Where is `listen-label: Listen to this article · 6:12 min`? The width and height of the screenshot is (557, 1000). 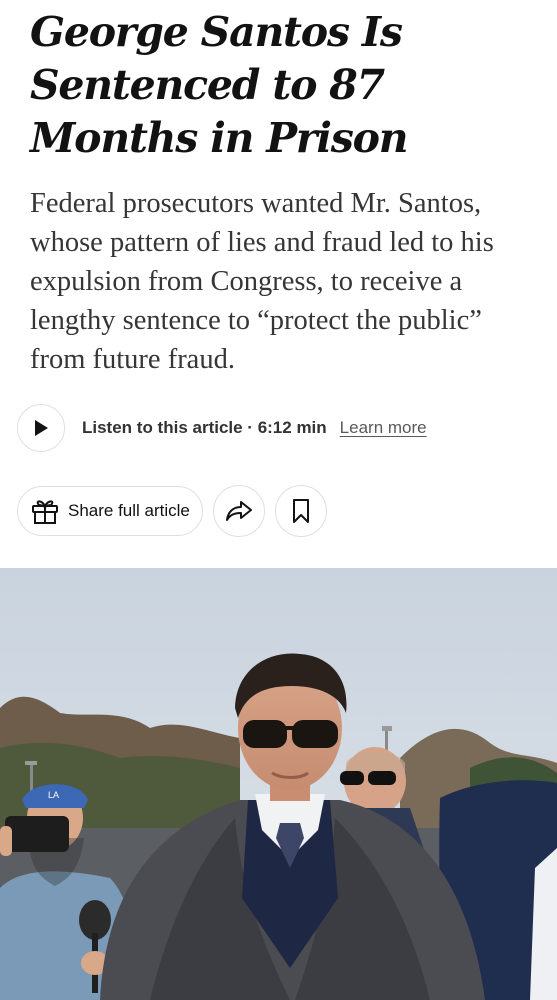
listen-label: Listen to this article · 6:12 min is located at coordinates (204, 427).